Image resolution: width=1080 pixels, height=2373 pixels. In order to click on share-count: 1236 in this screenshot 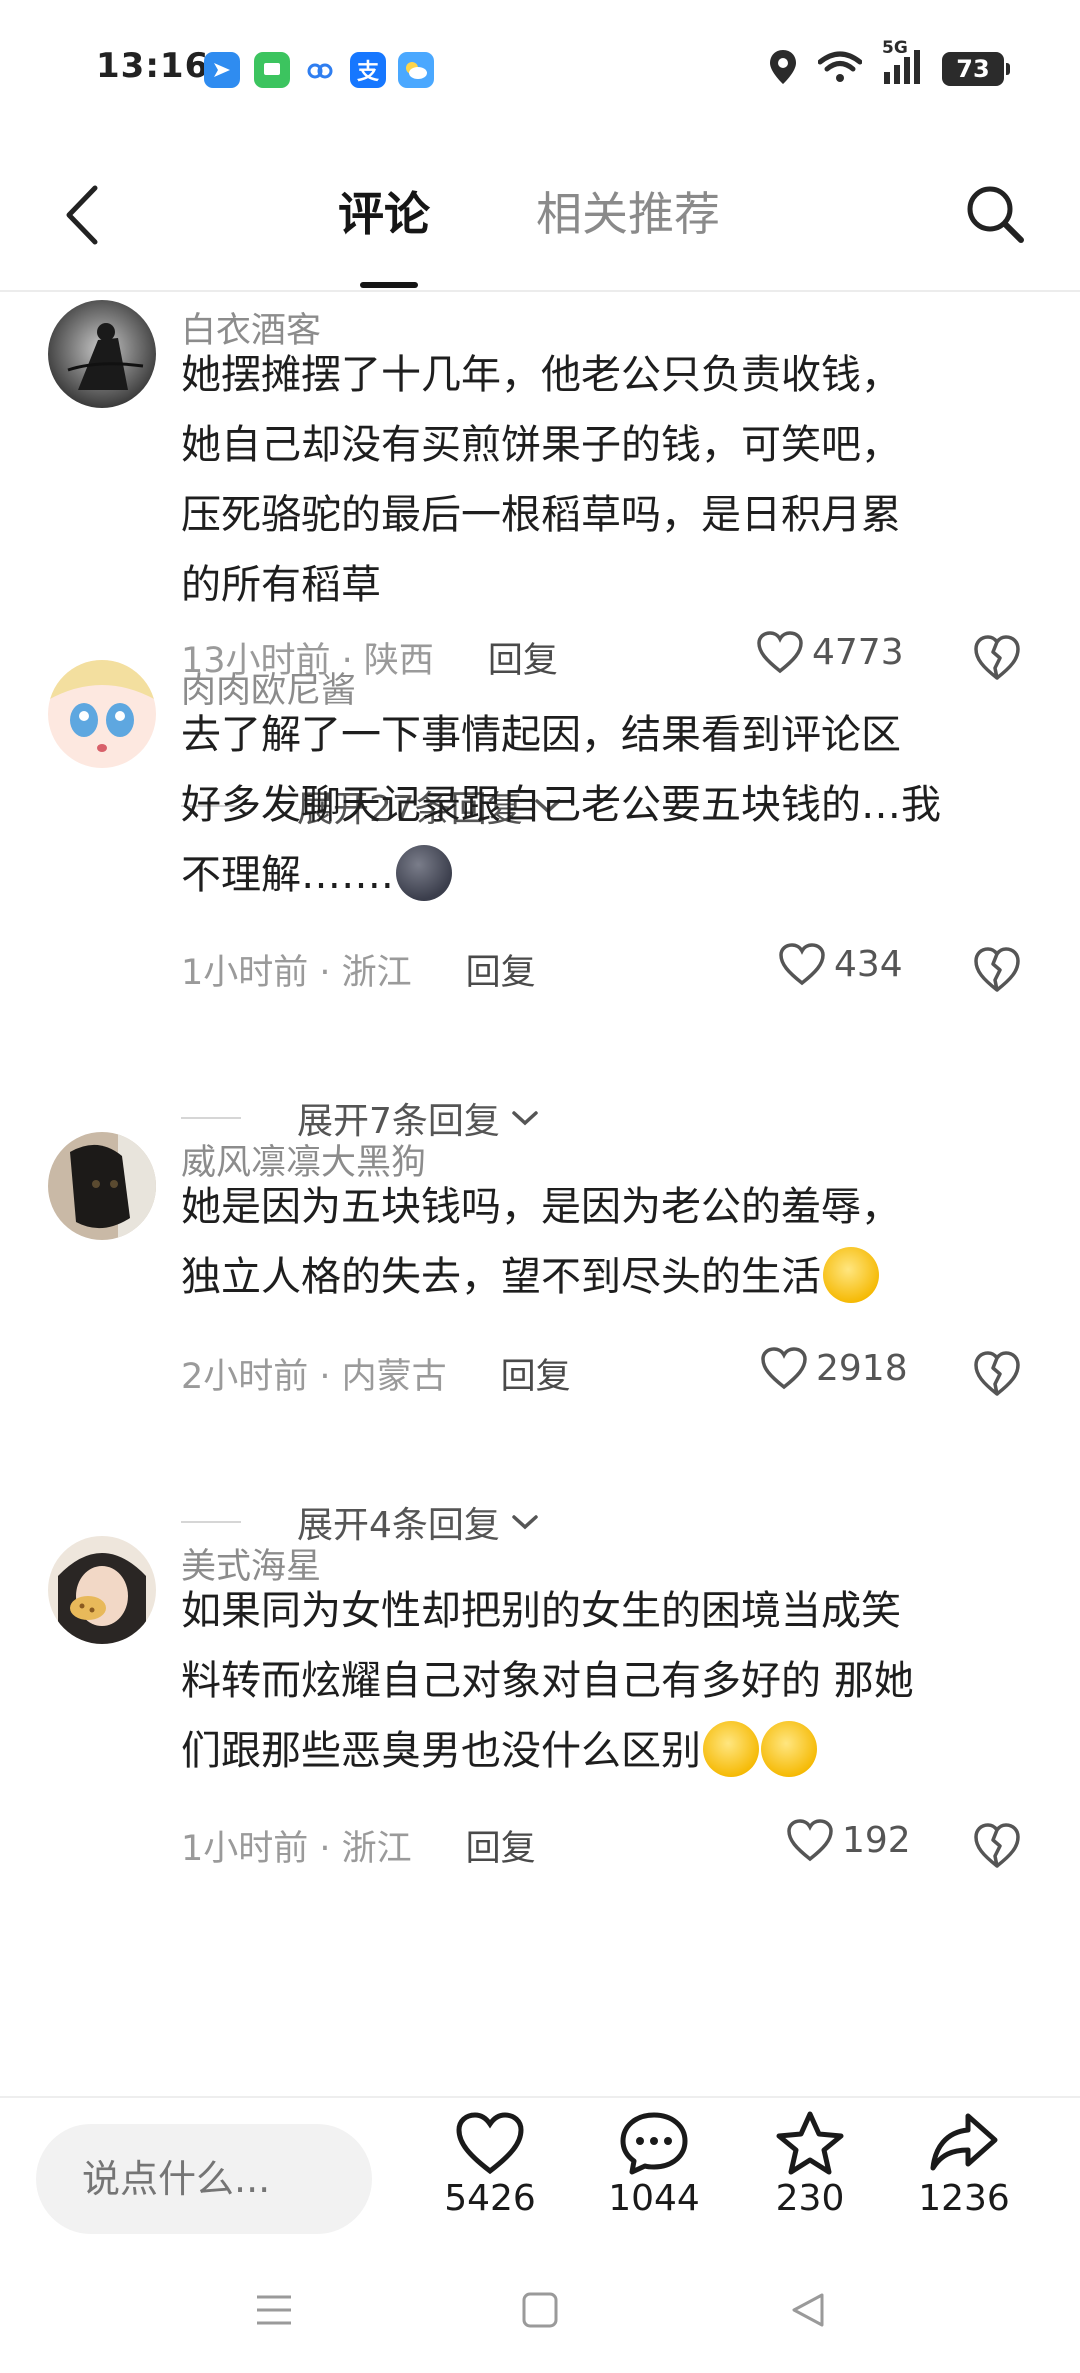, I will do `click(964, 2198)`.